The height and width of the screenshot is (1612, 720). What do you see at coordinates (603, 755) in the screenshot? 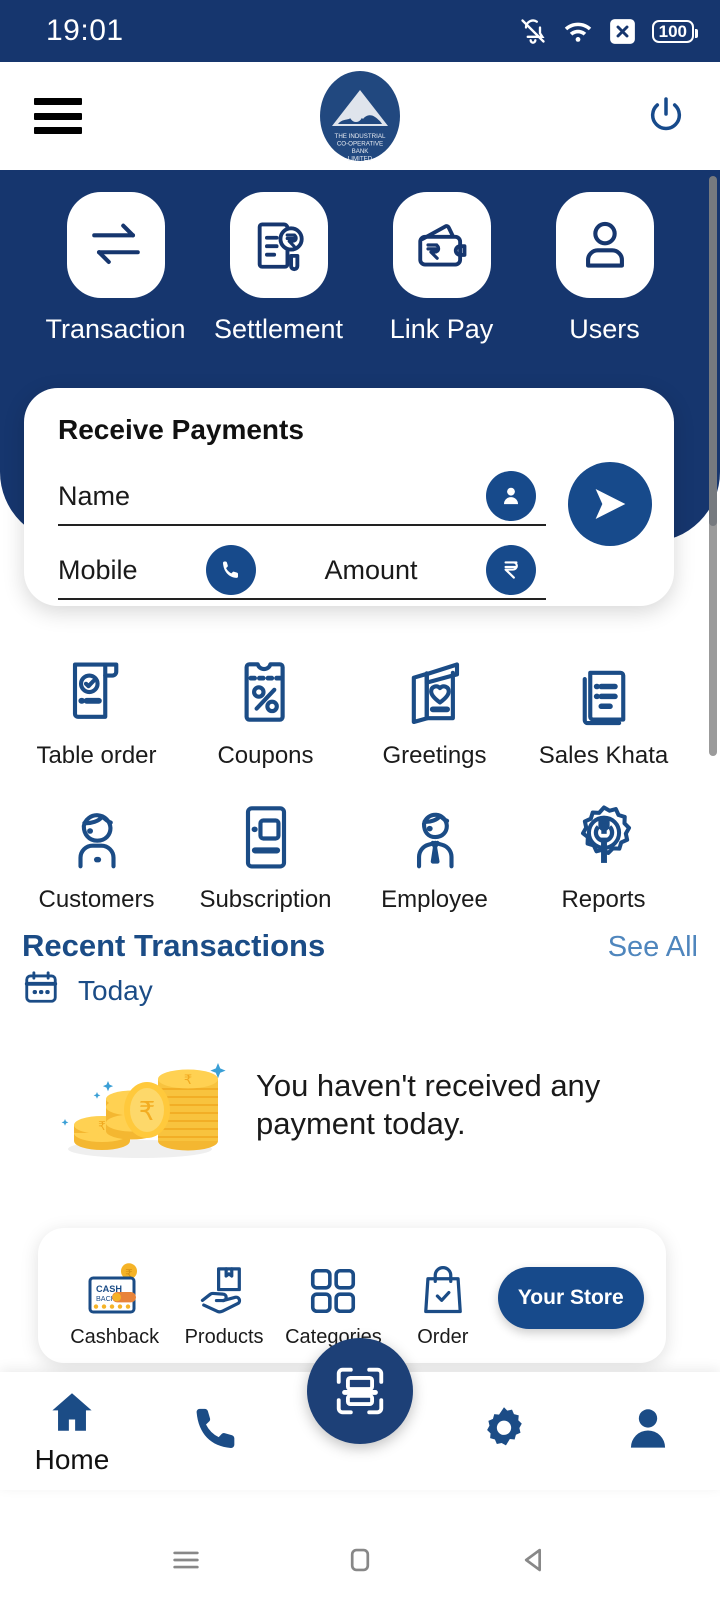
I see `service-label: Sales Khata` at bounding box center [603, 755].